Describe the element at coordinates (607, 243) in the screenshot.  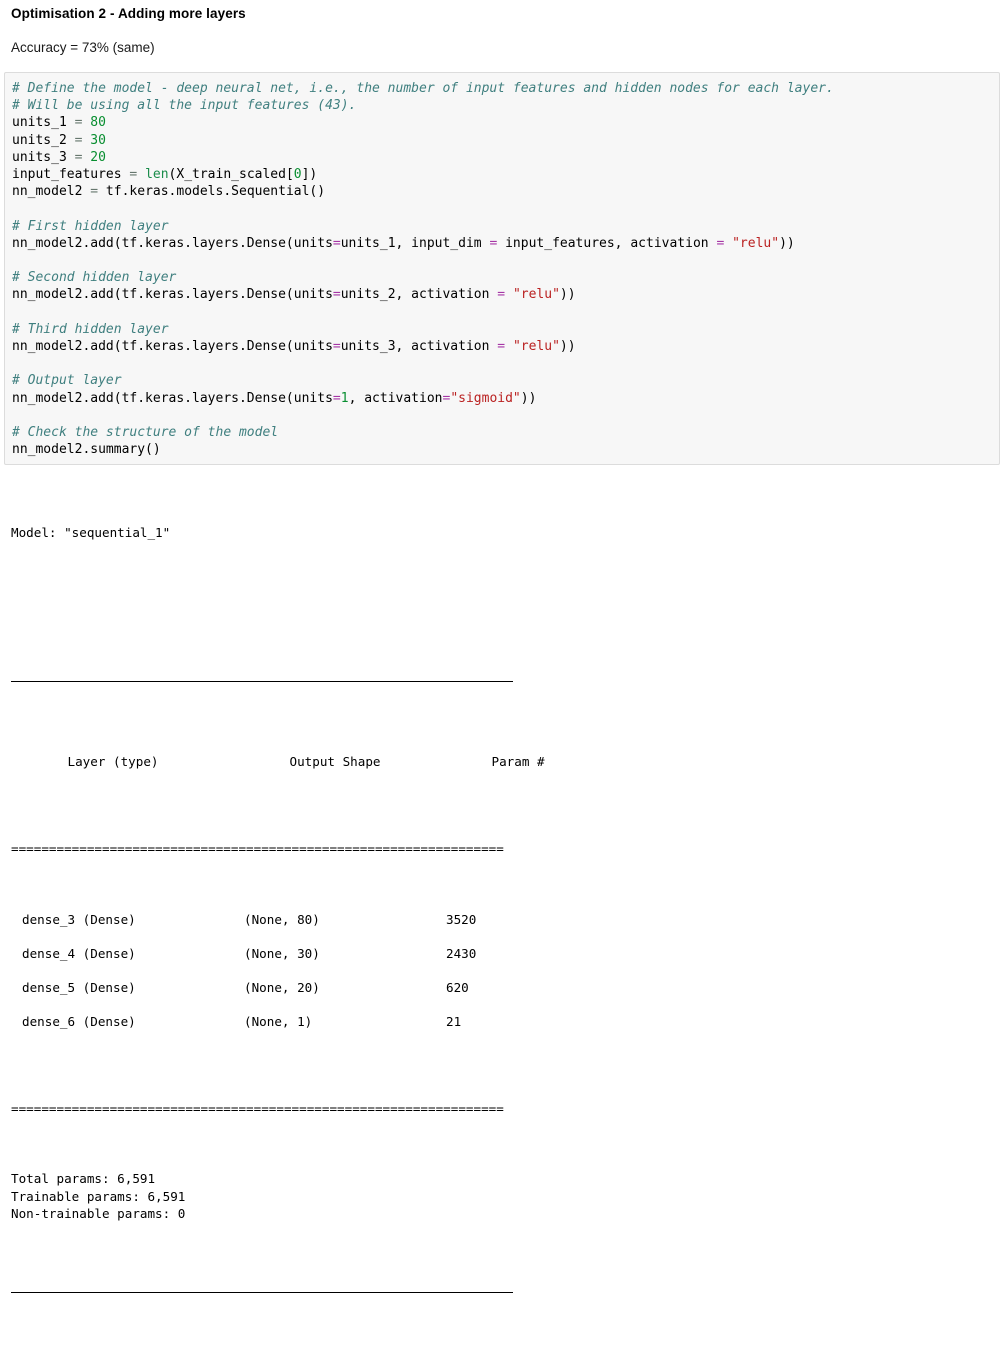
I see `code-token-plain: input_features, activation` at that location.